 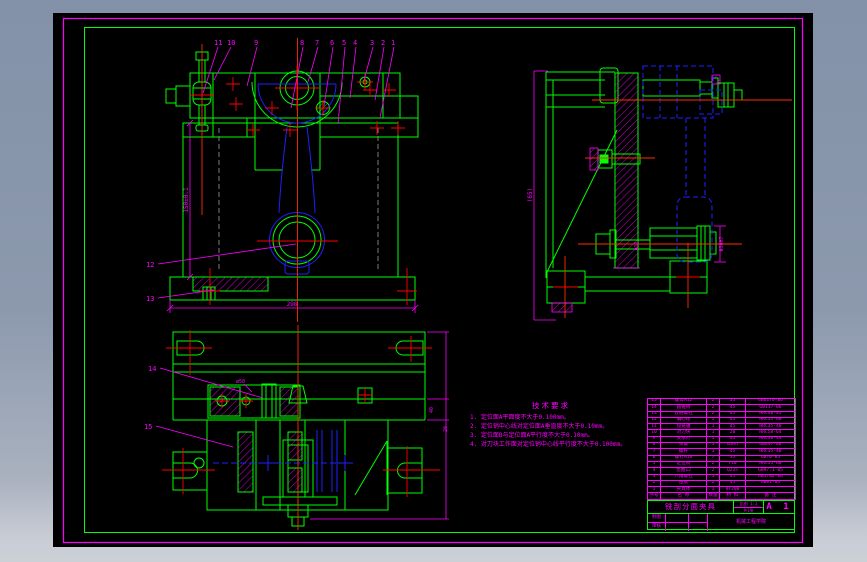 I want to click on callout-13: 13, so click(x=150, y=299).